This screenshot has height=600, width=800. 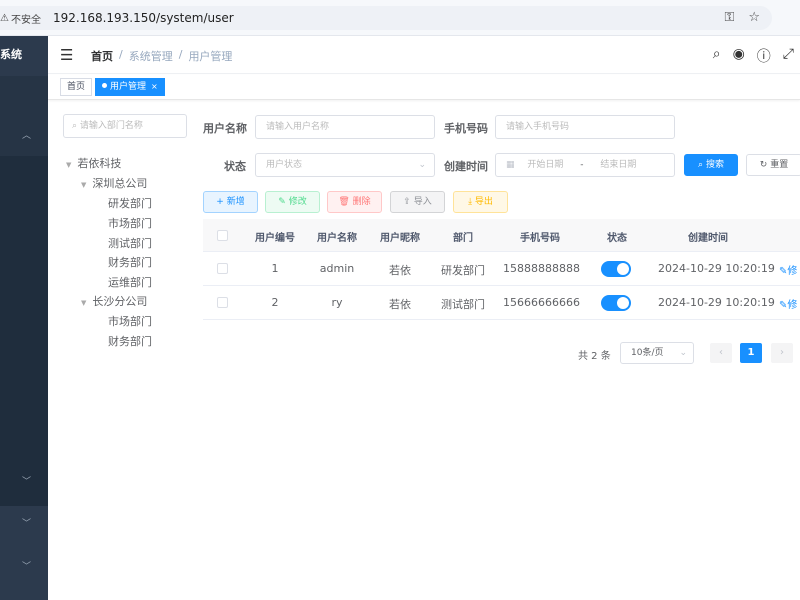 I want to click on breadcrumb-item: 系统管理, so click(x=150, y=56).